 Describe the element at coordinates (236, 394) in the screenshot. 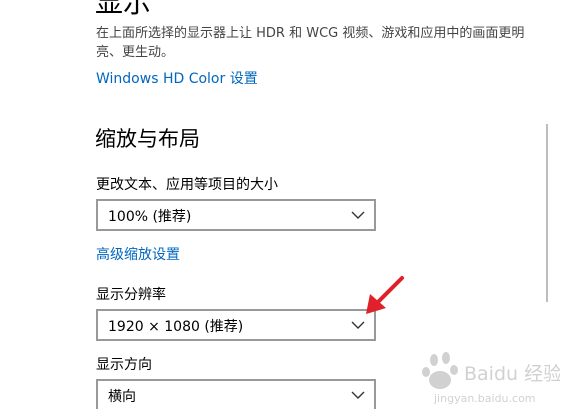

I see `orientation-dropdown: 横向` at that location.